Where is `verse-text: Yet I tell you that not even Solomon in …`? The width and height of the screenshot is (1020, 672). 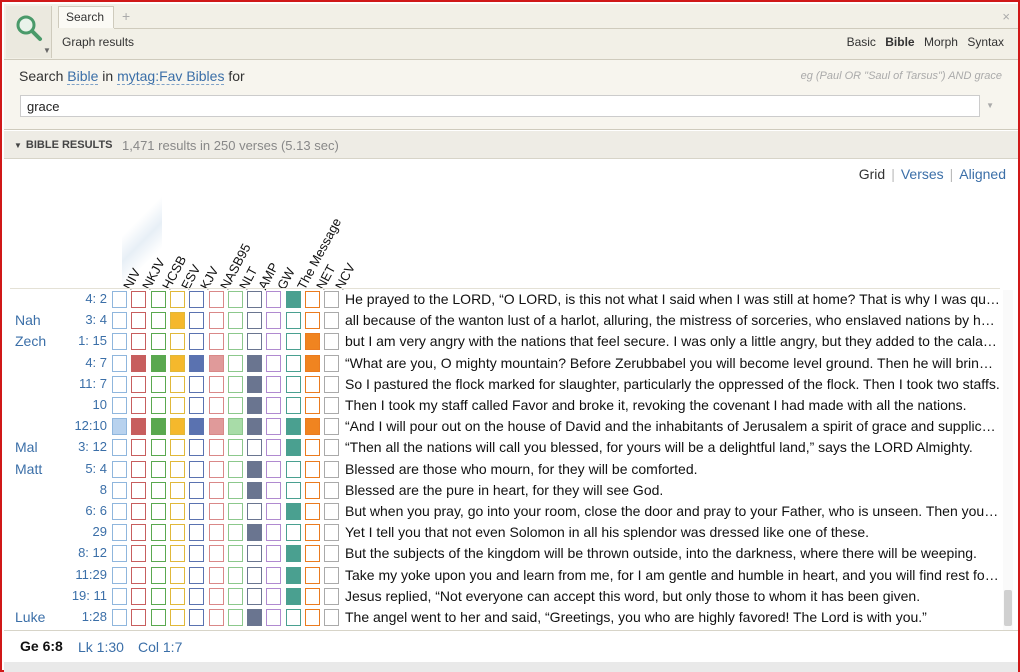
verse-text: Yet I tell you that not even Solomon in … is located at coordinates (672, 532).